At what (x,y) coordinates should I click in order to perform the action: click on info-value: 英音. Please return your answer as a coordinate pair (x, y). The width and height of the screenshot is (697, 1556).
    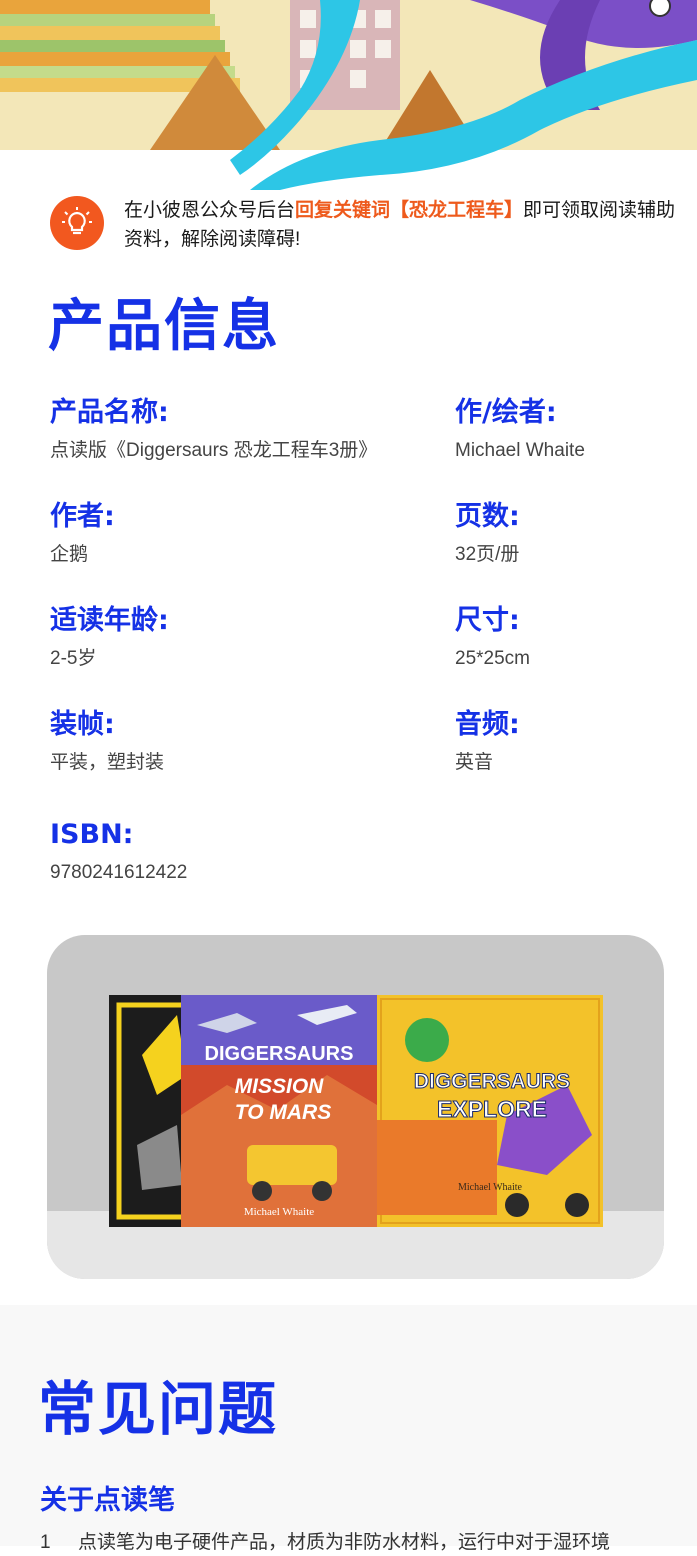
    Looking at the image, I should click on (474, 762).